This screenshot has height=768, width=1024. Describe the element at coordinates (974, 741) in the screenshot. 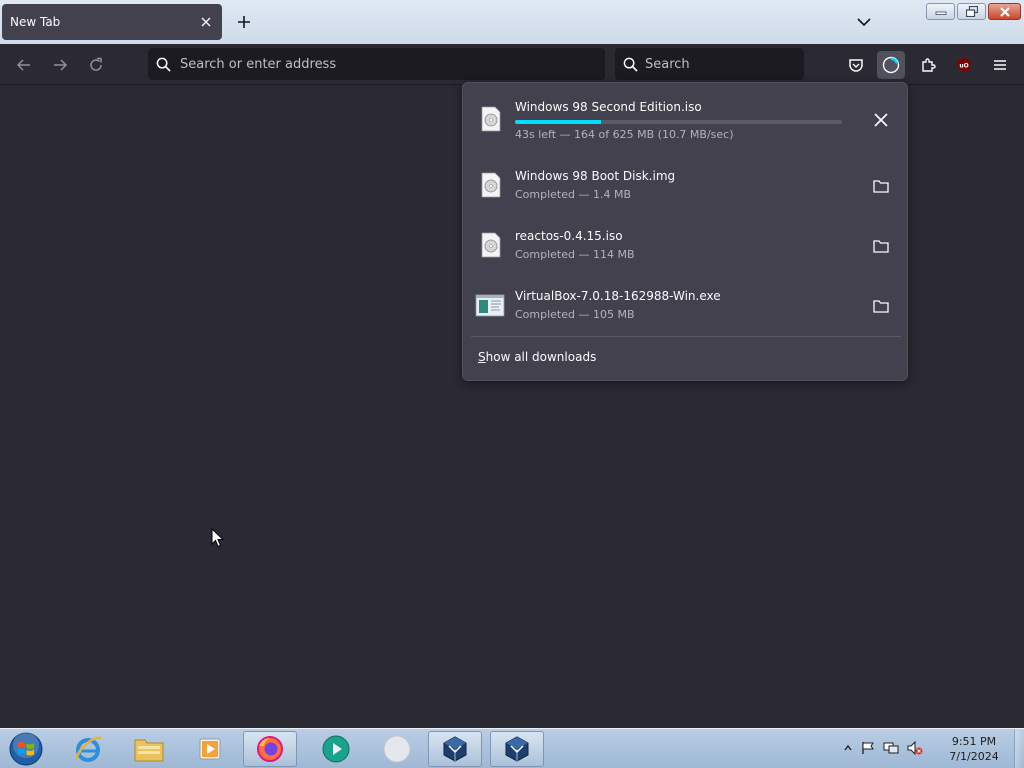

I see `clock-time: 9:51 PM` at that location.